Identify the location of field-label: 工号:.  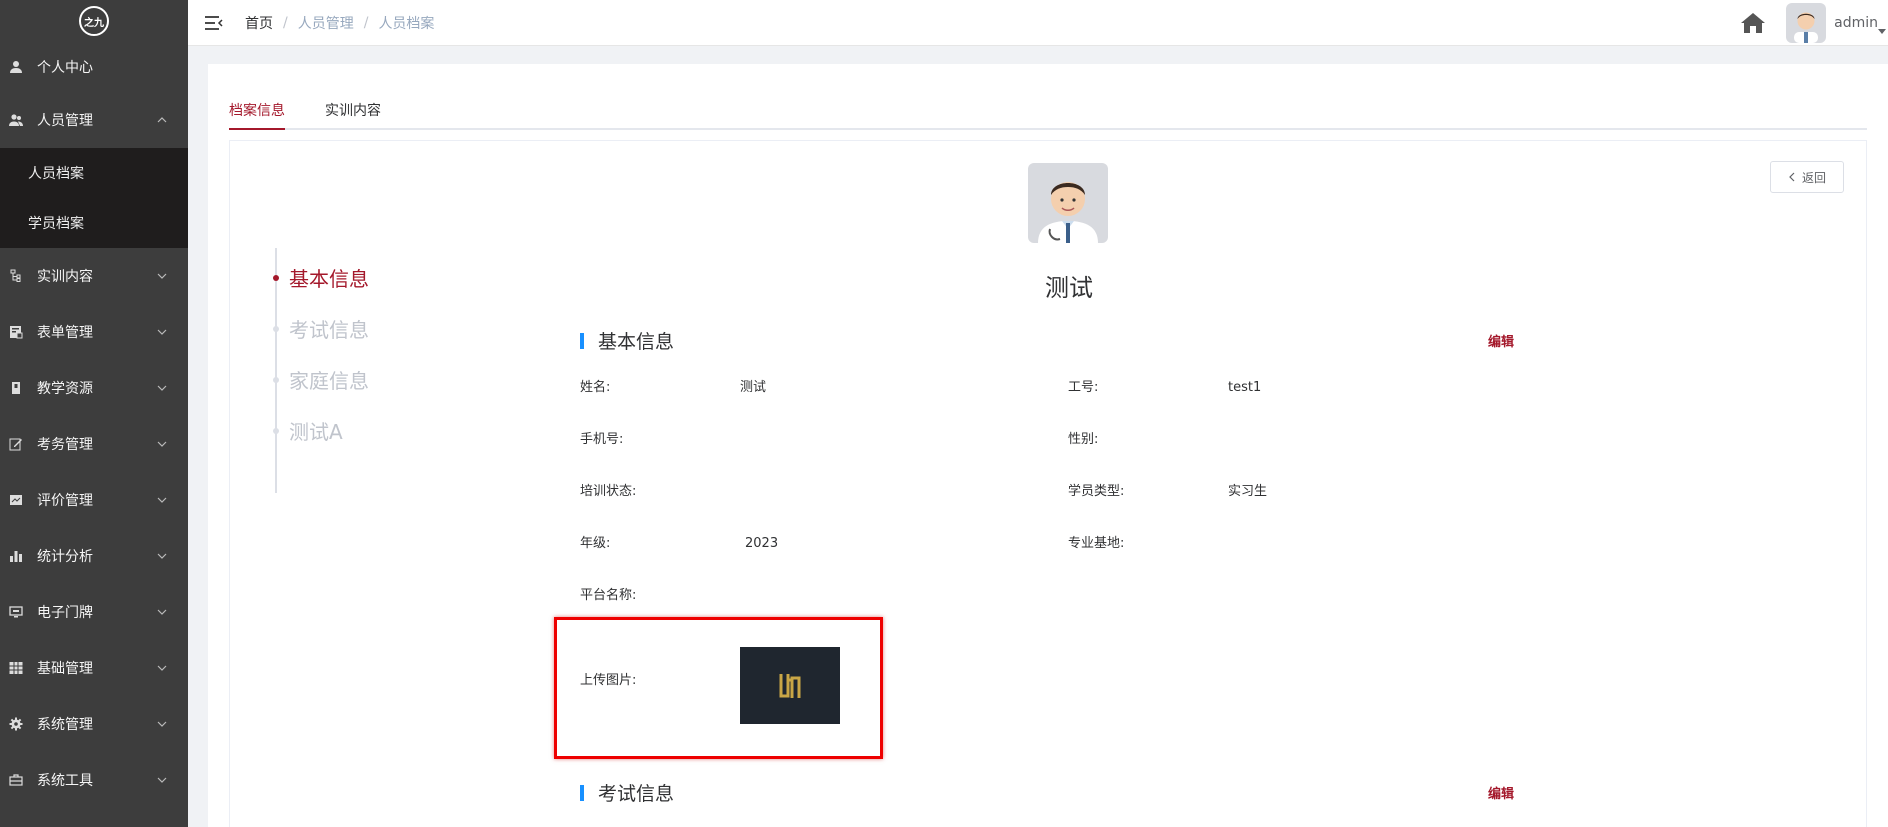
(1083, 387).